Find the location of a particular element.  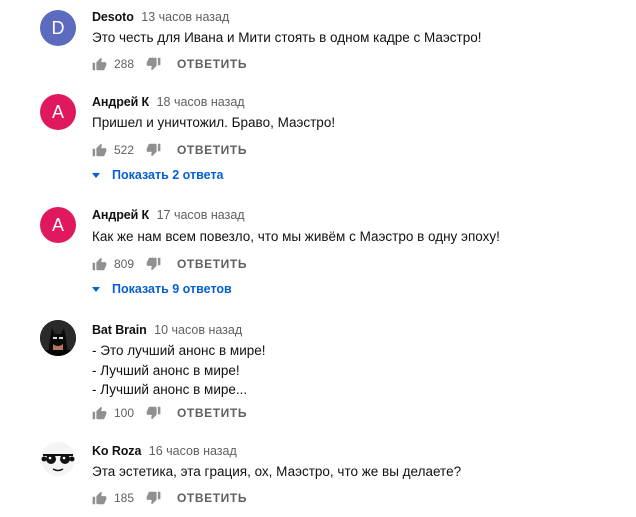

comment-text: Пришел и уничтожил. Браво, Маэстро! is located at coordinates (213, 123).